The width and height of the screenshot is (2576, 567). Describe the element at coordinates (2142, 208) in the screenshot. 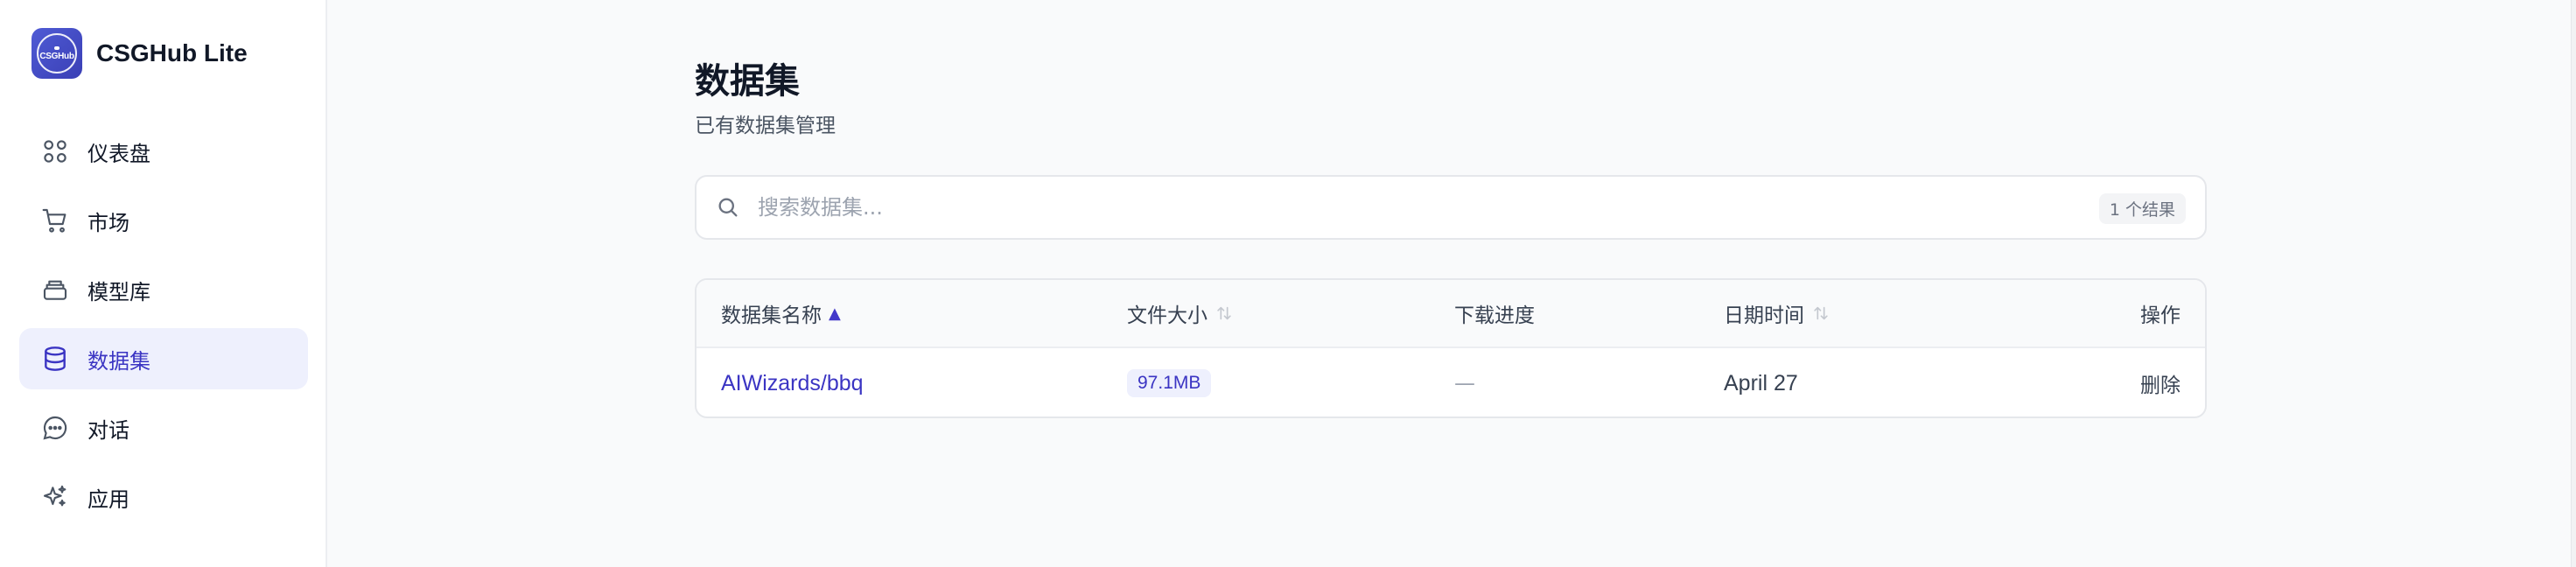

I see `result-count-badge: 1 个结果` at that location.